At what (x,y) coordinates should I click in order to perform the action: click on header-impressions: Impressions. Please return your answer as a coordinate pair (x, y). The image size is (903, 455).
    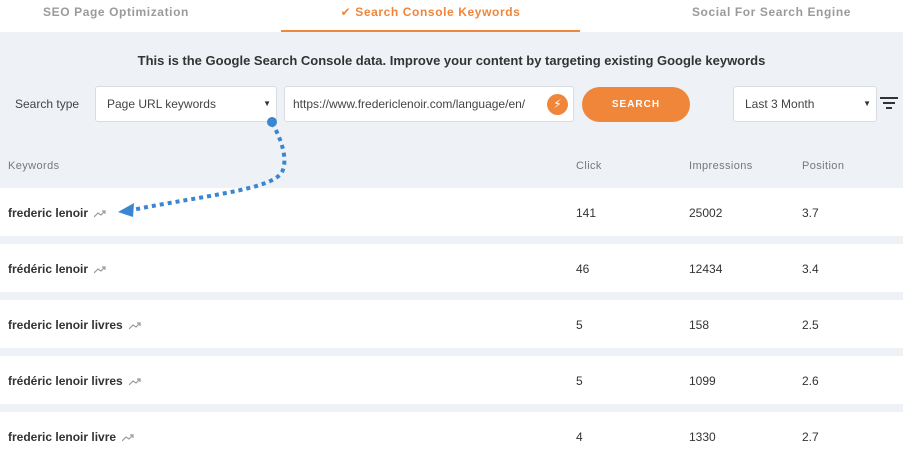
    Looking at the image, I should click on (721, 166).